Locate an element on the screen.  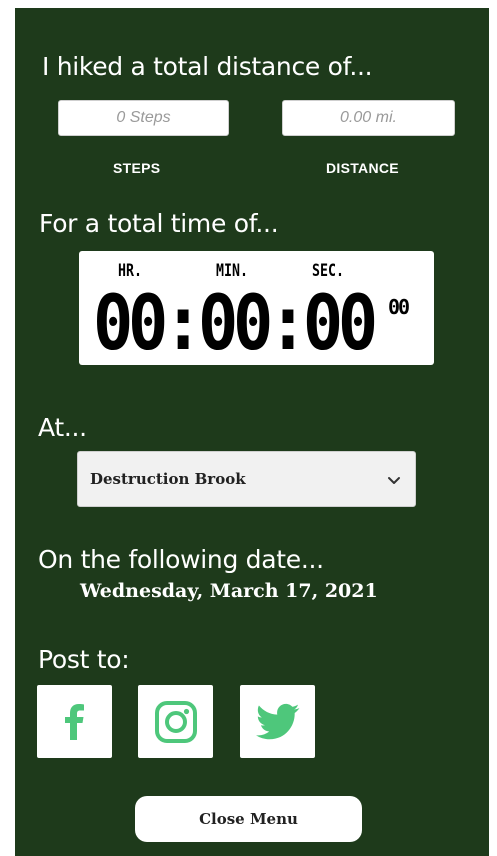
instagram-button is located at coordinates (175, 721).